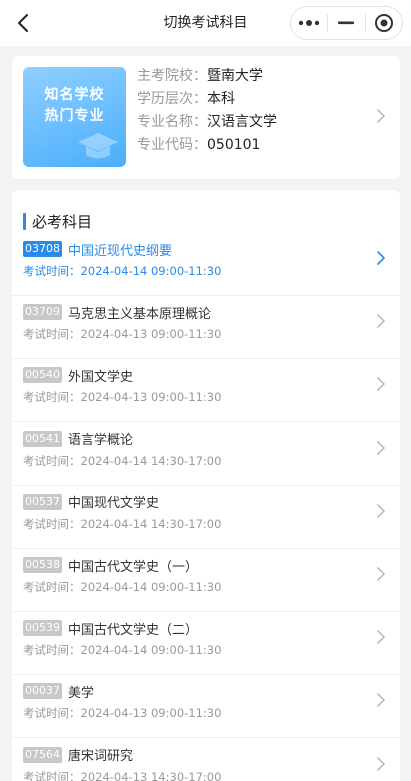 The image size is (411, 781). I want to click on subject-code-badge: 00540, so click(42, 375).